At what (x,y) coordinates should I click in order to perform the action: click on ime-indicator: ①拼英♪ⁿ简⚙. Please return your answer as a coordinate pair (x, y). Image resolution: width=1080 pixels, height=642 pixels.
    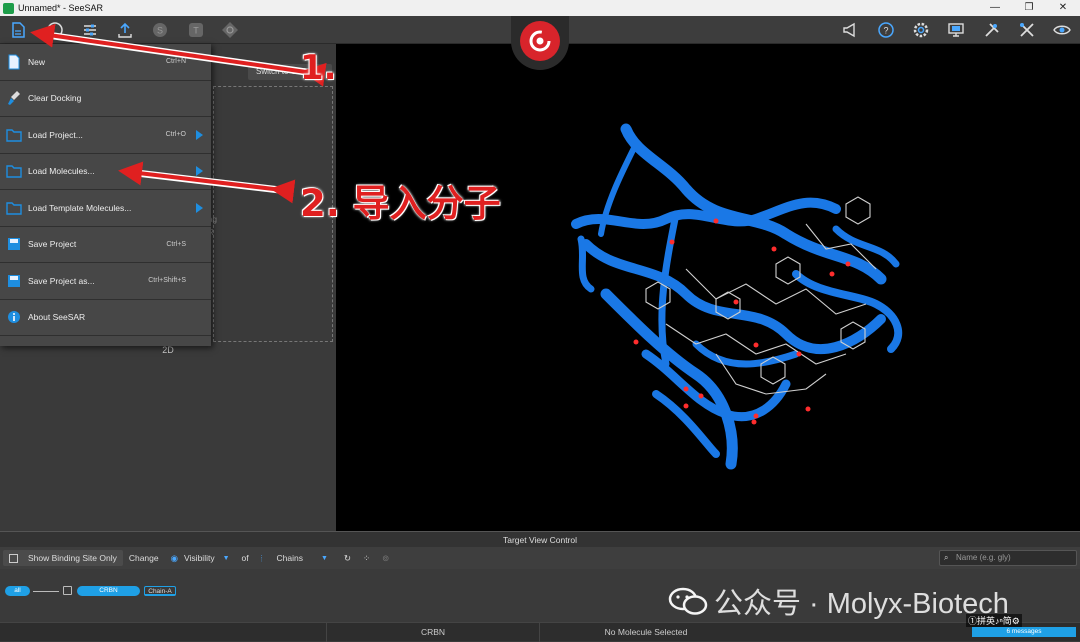
    Looking at the image, I should click on (994, 620).